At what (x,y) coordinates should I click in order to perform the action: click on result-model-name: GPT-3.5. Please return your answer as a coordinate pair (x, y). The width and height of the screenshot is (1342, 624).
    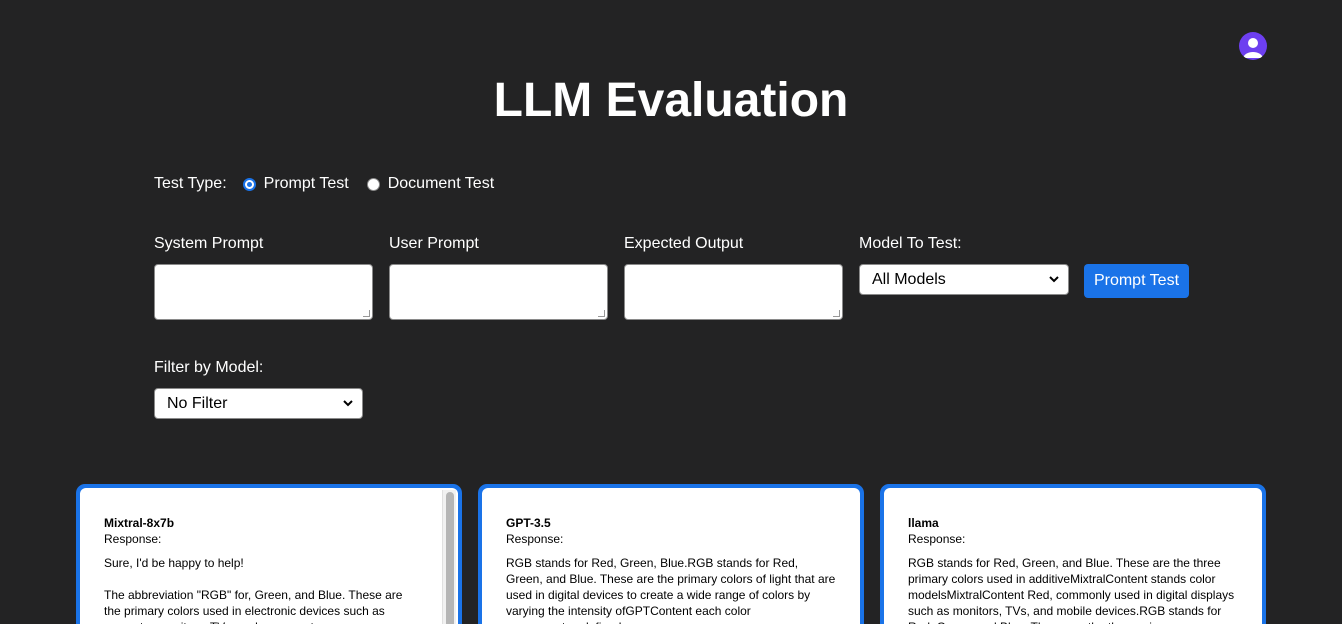
    Looking at the image, I should click on (528, 523).